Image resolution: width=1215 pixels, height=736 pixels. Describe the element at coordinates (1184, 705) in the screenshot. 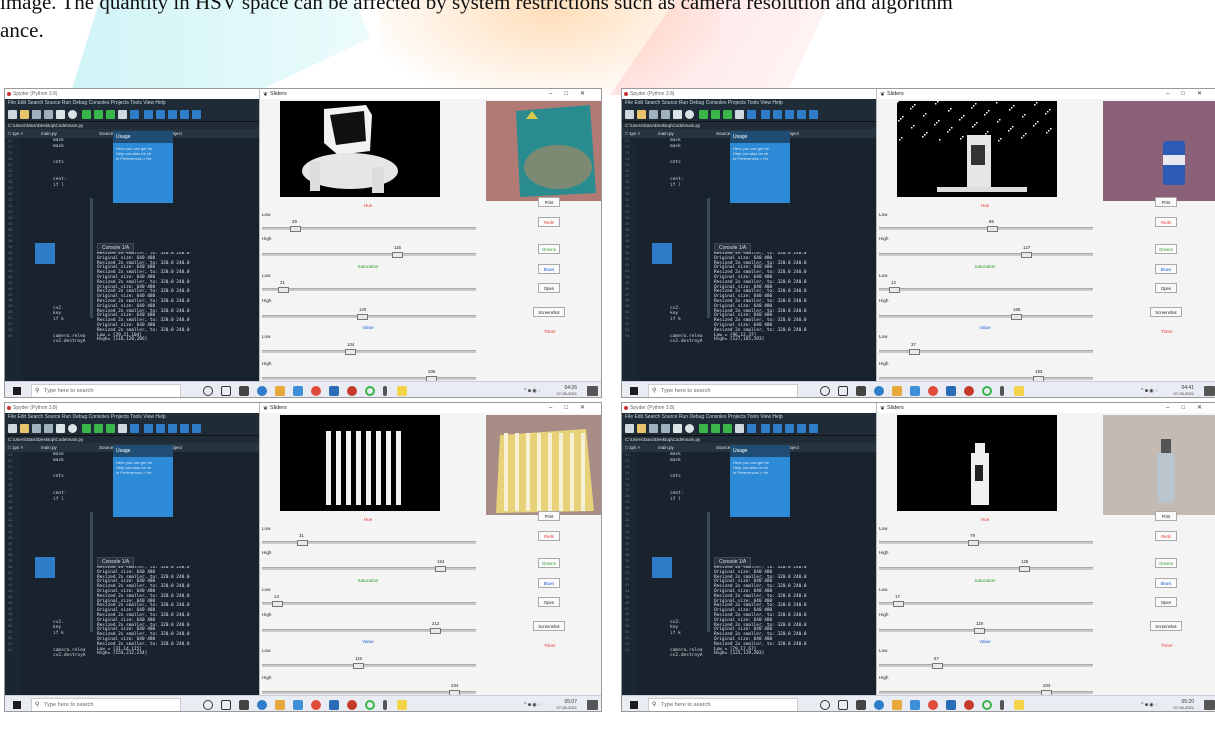

I see `clock: 05:20 07-05-2021` at that location.